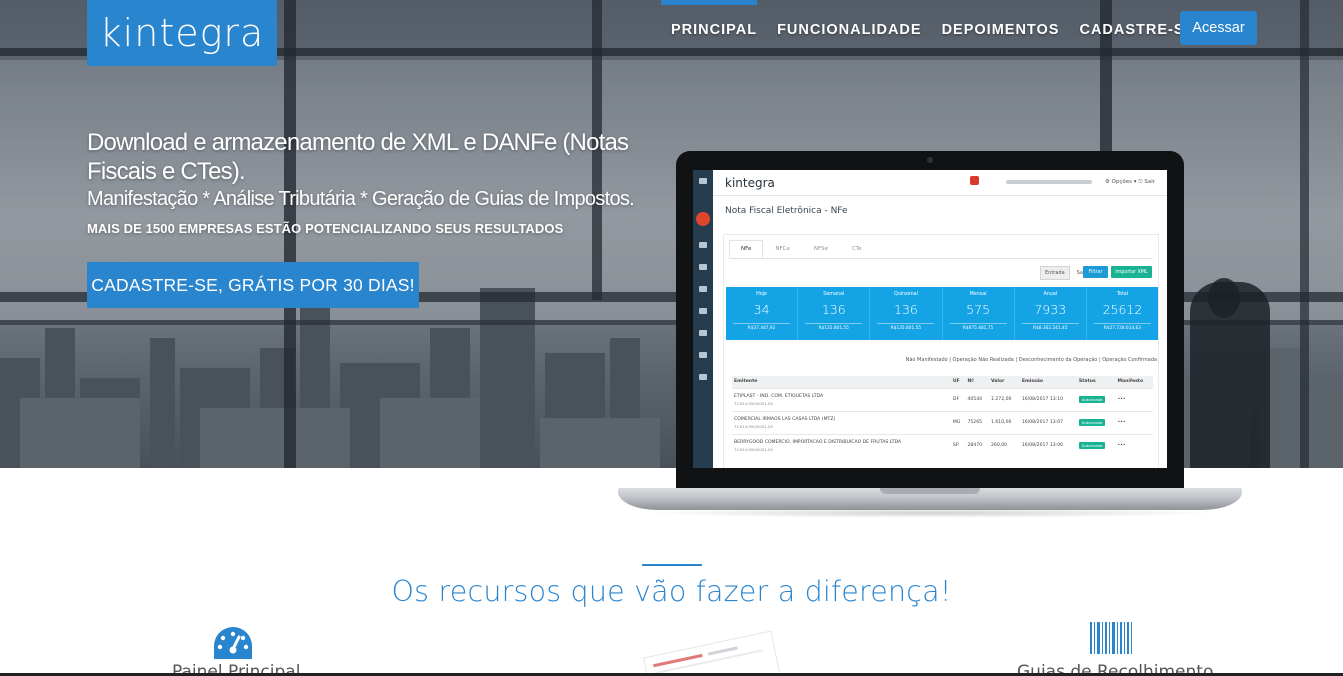 This screenshot has height=676, width=1343. What do you see at coordinates (703, 219) in the screenshot?
I see `avatar` at bounding box center [703, 219].